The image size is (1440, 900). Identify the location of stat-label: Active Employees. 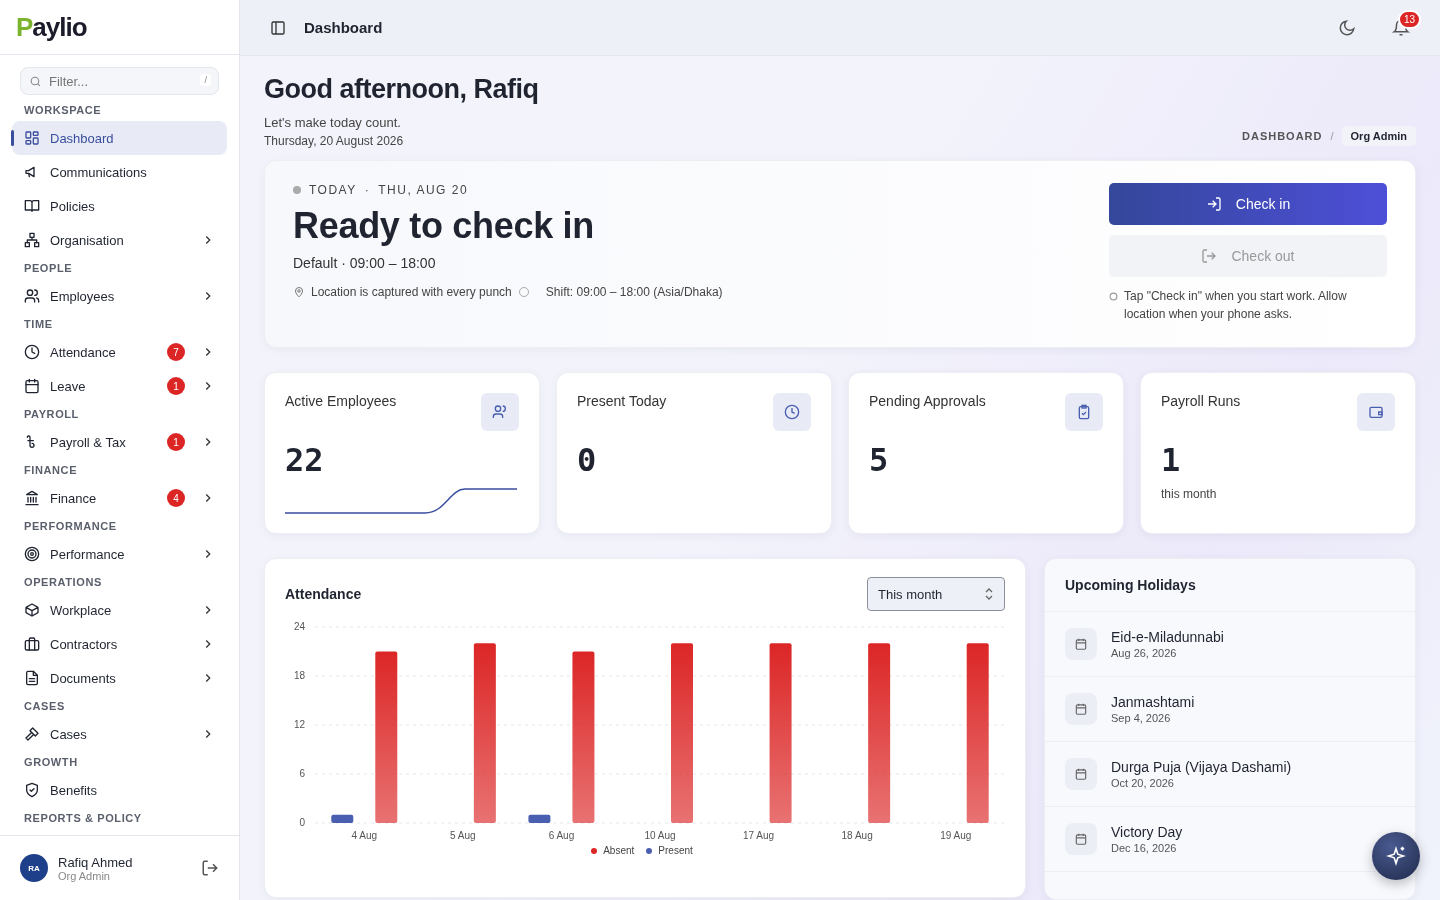
(341, 401).